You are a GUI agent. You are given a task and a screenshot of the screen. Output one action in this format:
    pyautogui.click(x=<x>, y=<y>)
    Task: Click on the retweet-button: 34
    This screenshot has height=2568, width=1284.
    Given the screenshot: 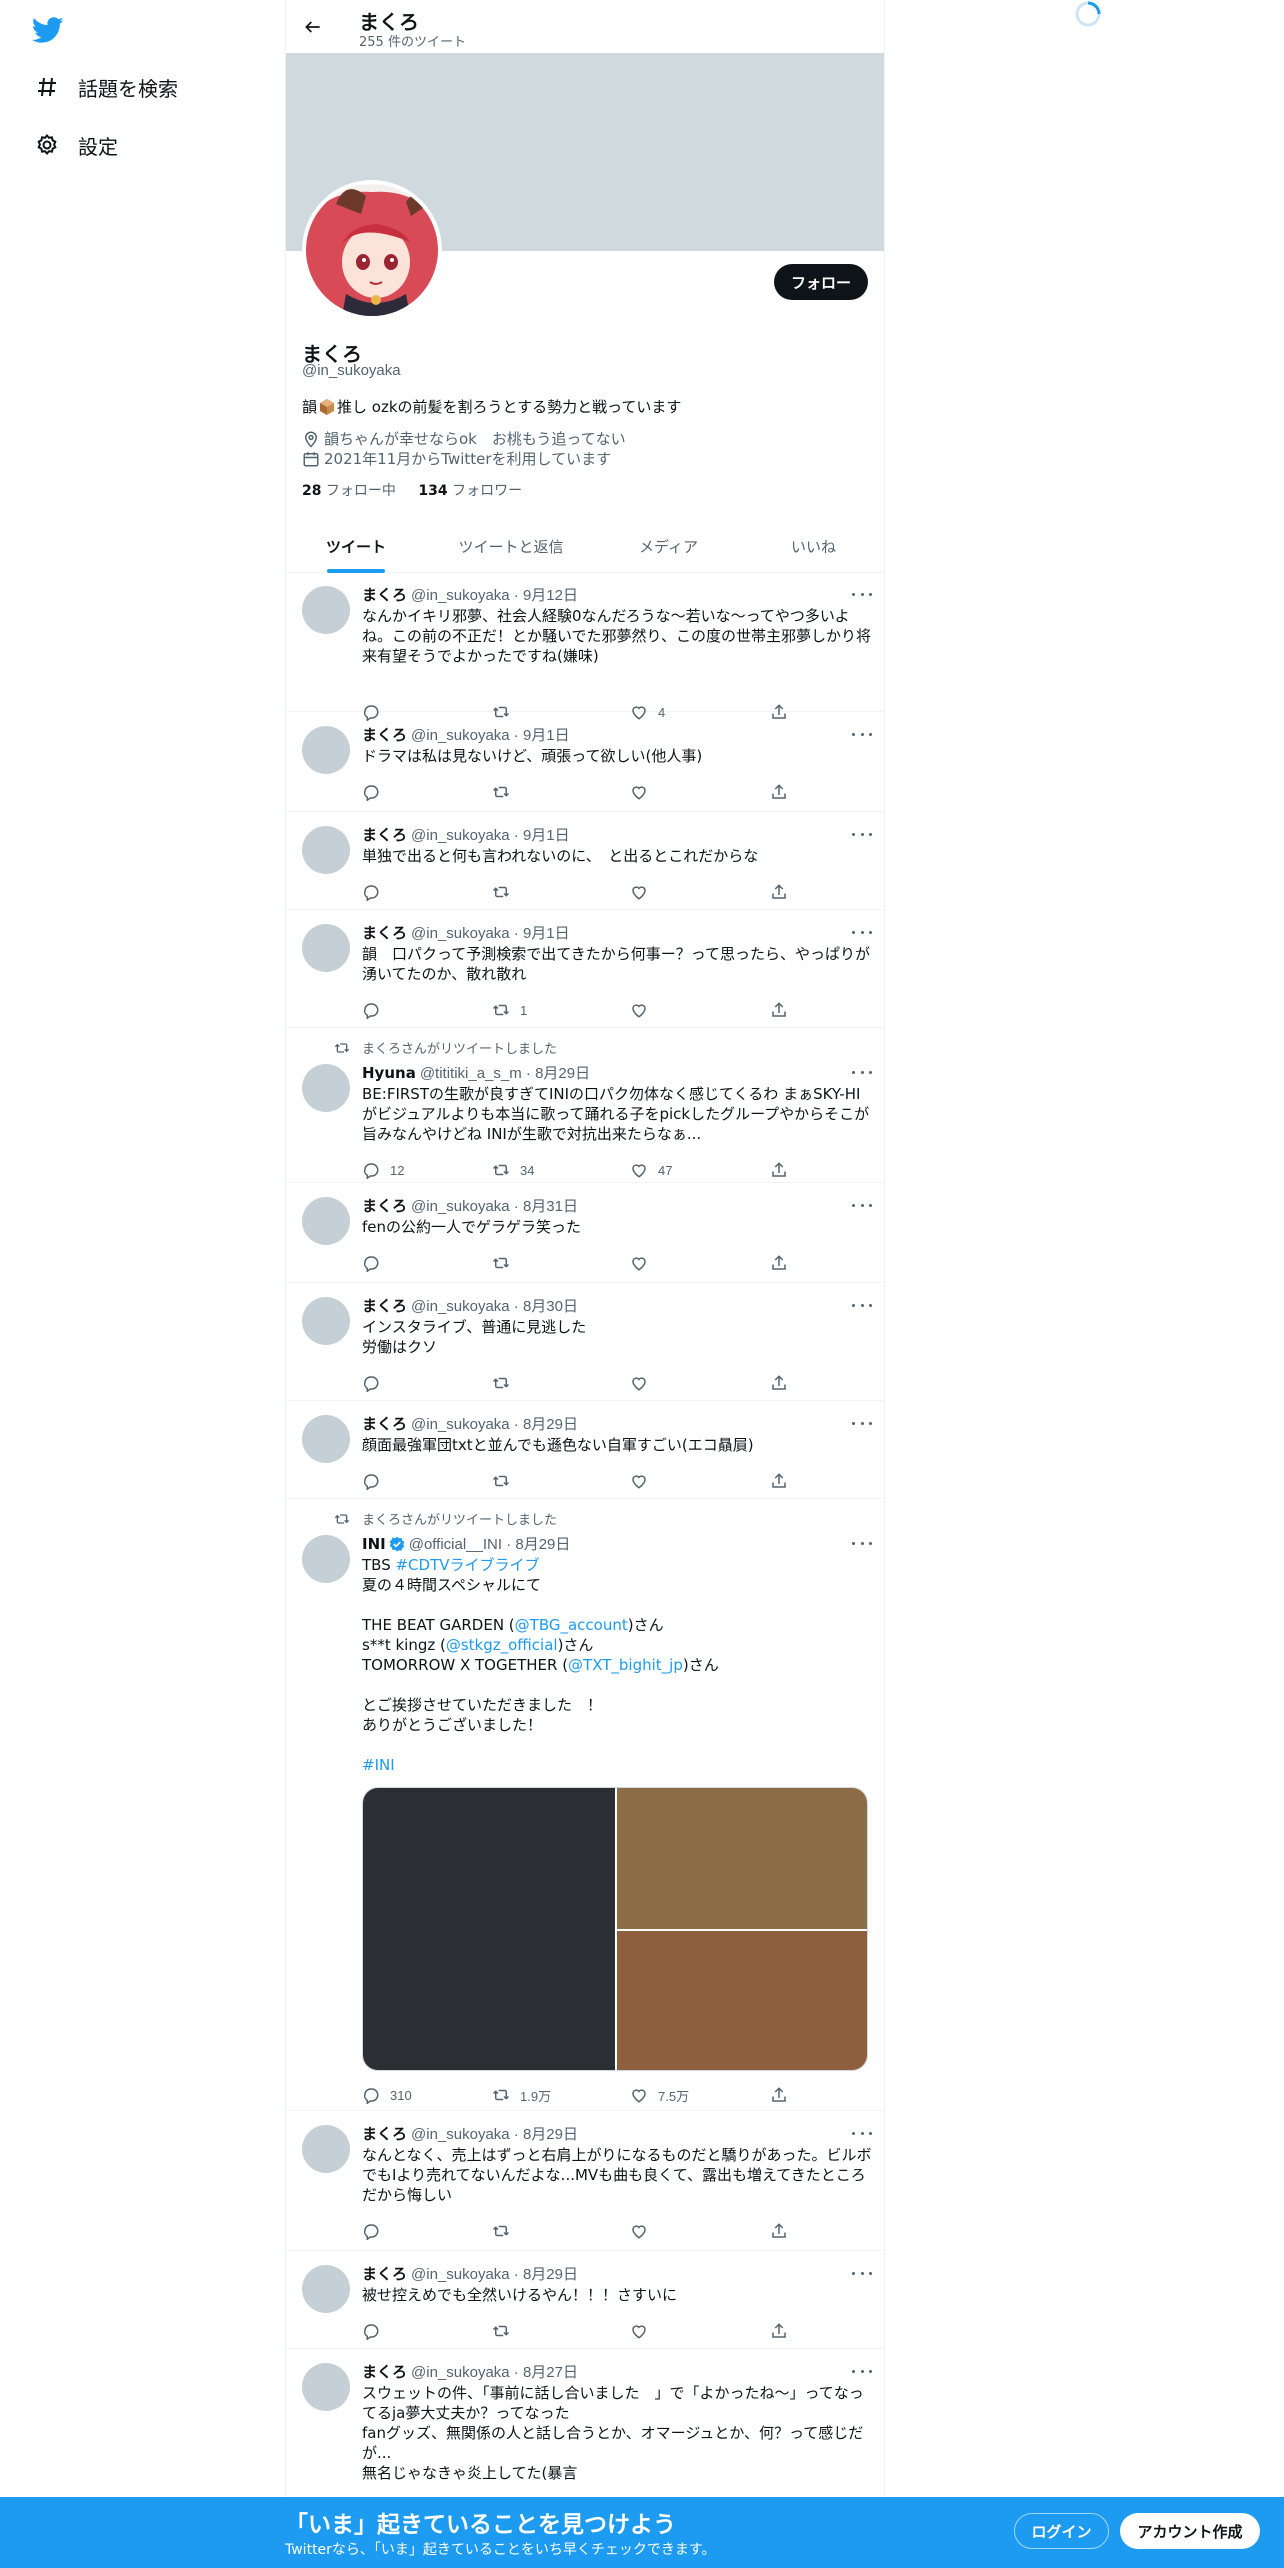 What is the action you would take?
    pyautogui.click(x=513, y=1170)
    